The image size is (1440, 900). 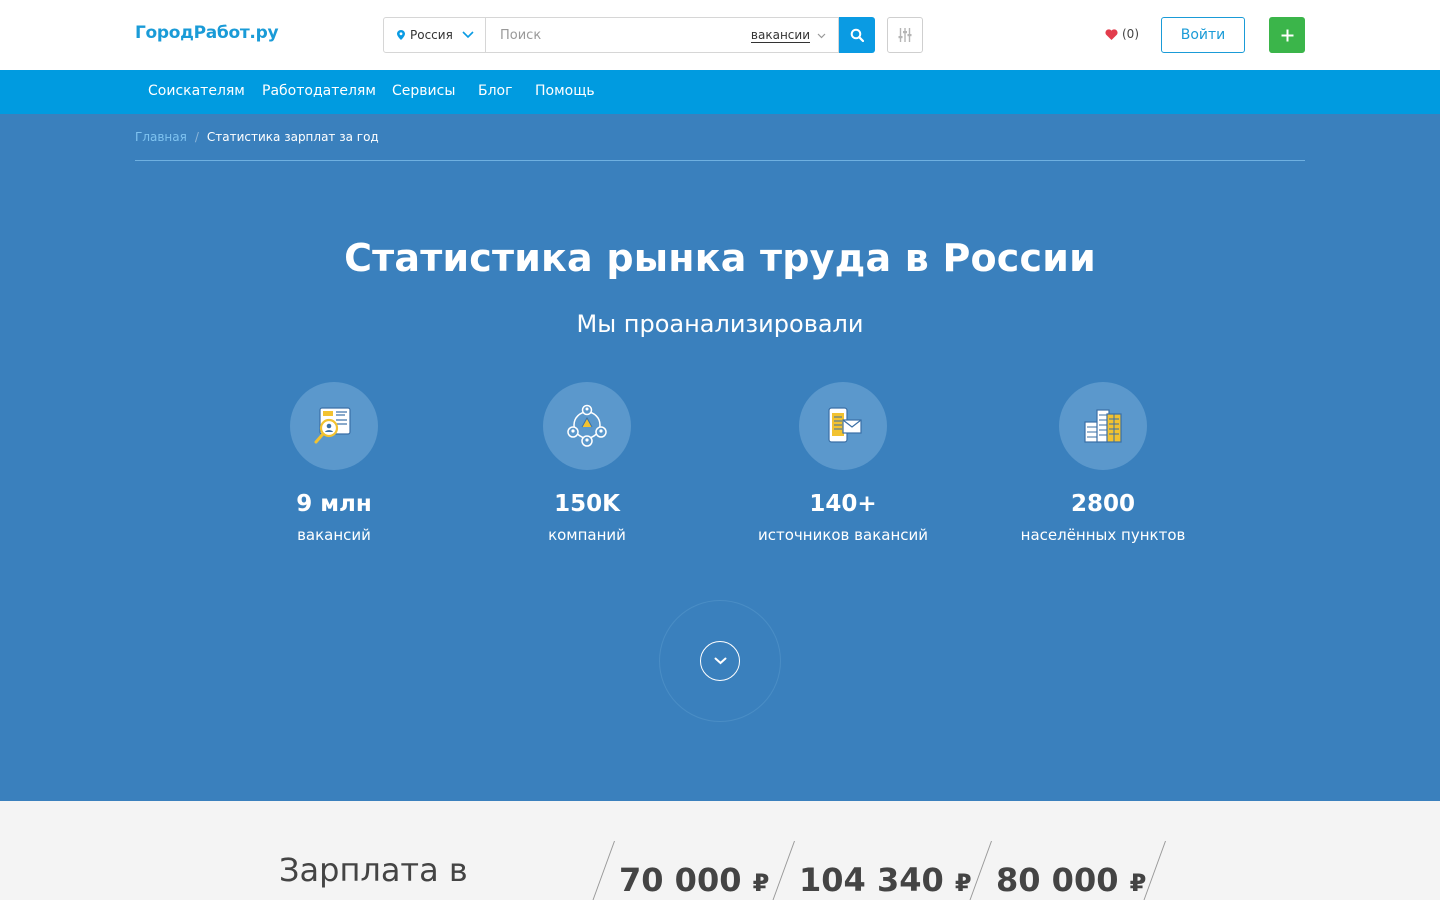 I want to click on region-label: Россия, so click(x=431, y=35).